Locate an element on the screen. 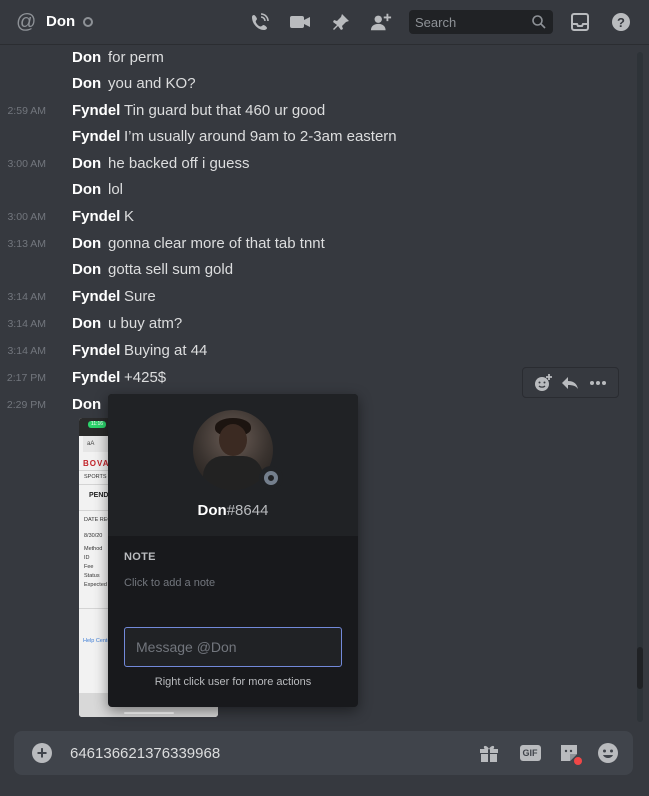 Image resolution: width=649 pixels, height=796 pixels. gif-label: GIF is located at coordinates (530, 753).